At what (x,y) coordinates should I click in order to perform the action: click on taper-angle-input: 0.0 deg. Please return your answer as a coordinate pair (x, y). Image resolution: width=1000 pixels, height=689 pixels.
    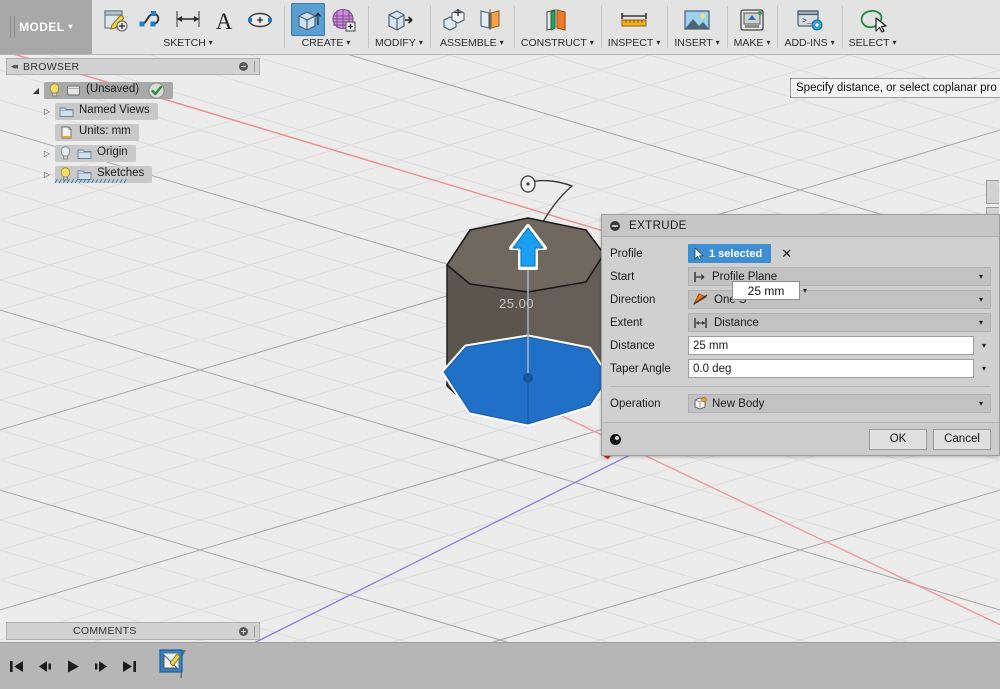
    Looking at the image, I should click on (831, 368).